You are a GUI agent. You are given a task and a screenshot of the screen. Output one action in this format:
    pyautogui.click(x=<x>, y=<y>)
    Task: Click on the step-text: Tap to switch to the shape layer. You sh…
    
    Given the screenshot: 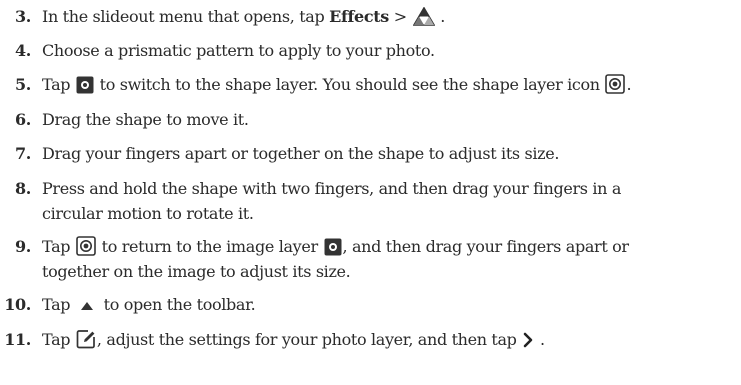 What is the action you would take?
    pyautogui.click(x=337, y=84)
    